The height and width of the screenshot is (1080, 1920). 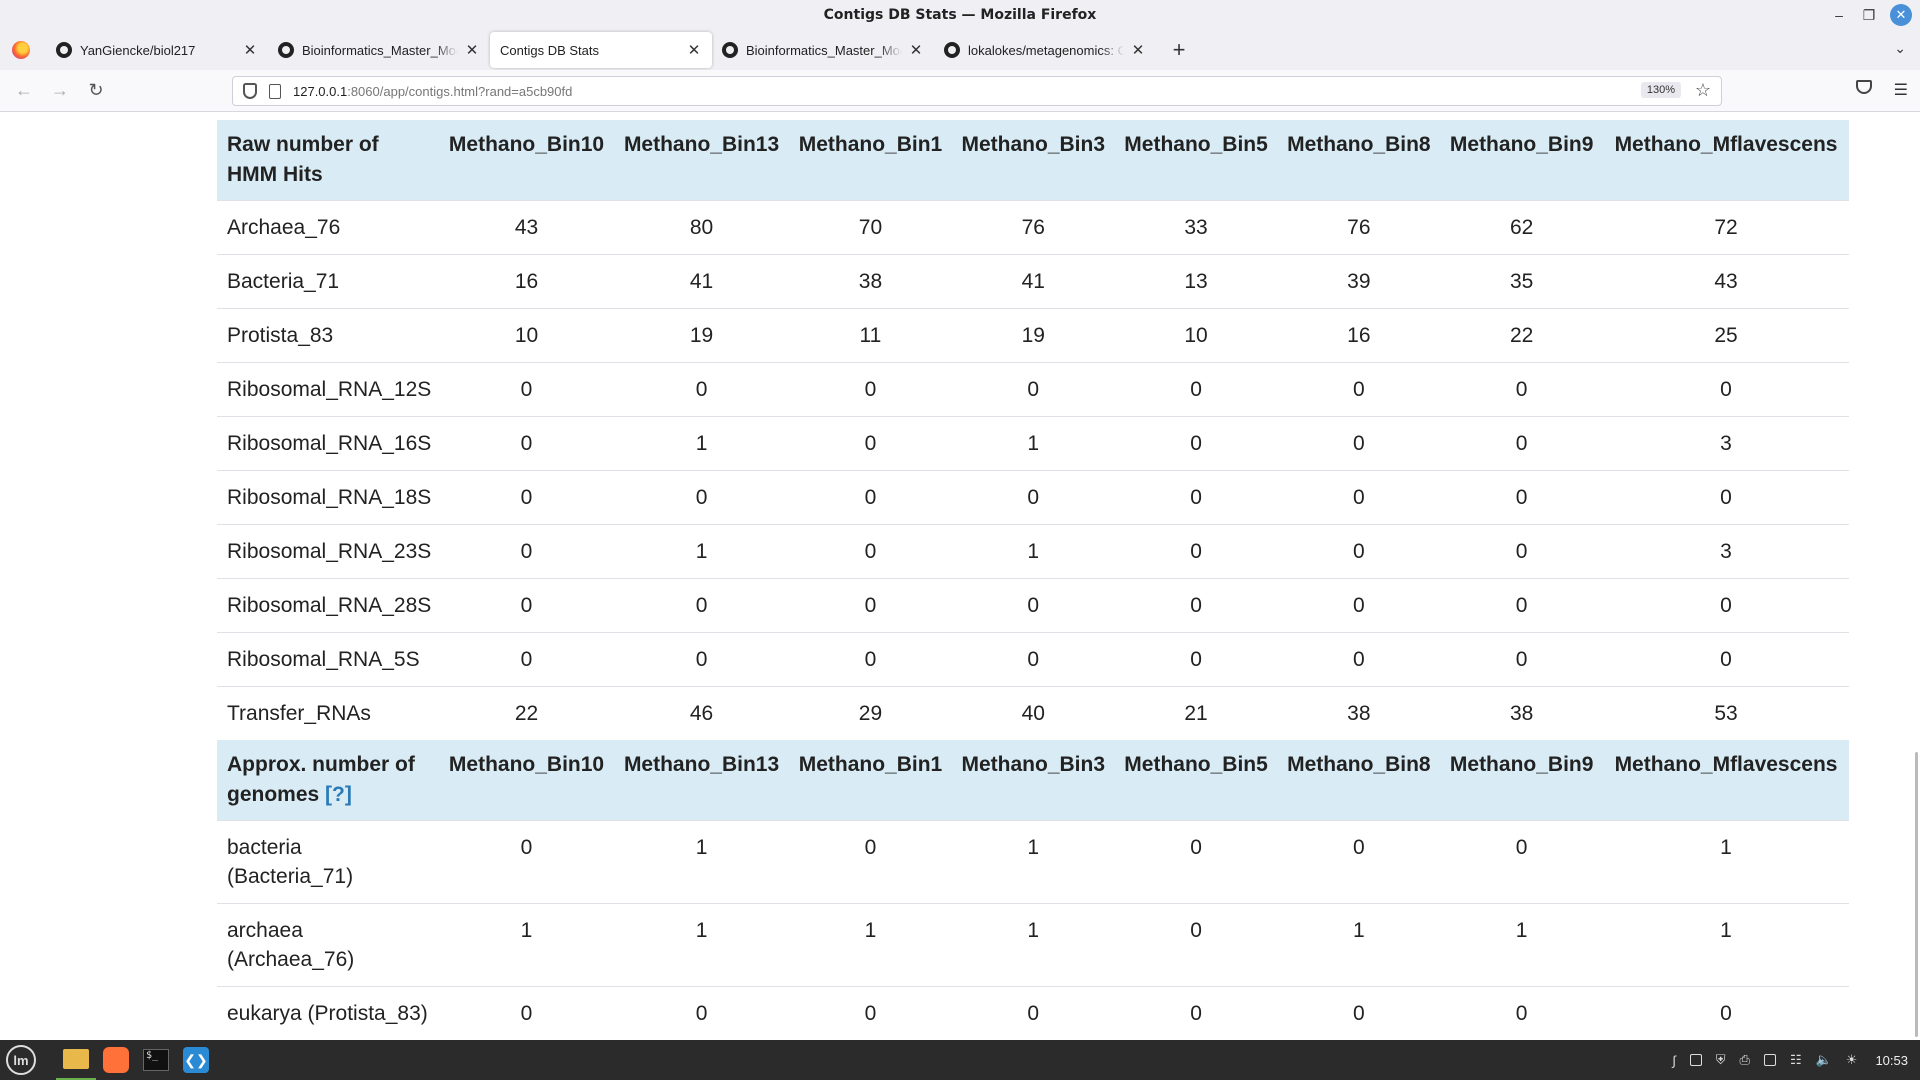 What do you see at coordinates (1359, 335) in the screenshot?
I see `table-cell: 16` at bounding box center [1359, 335].